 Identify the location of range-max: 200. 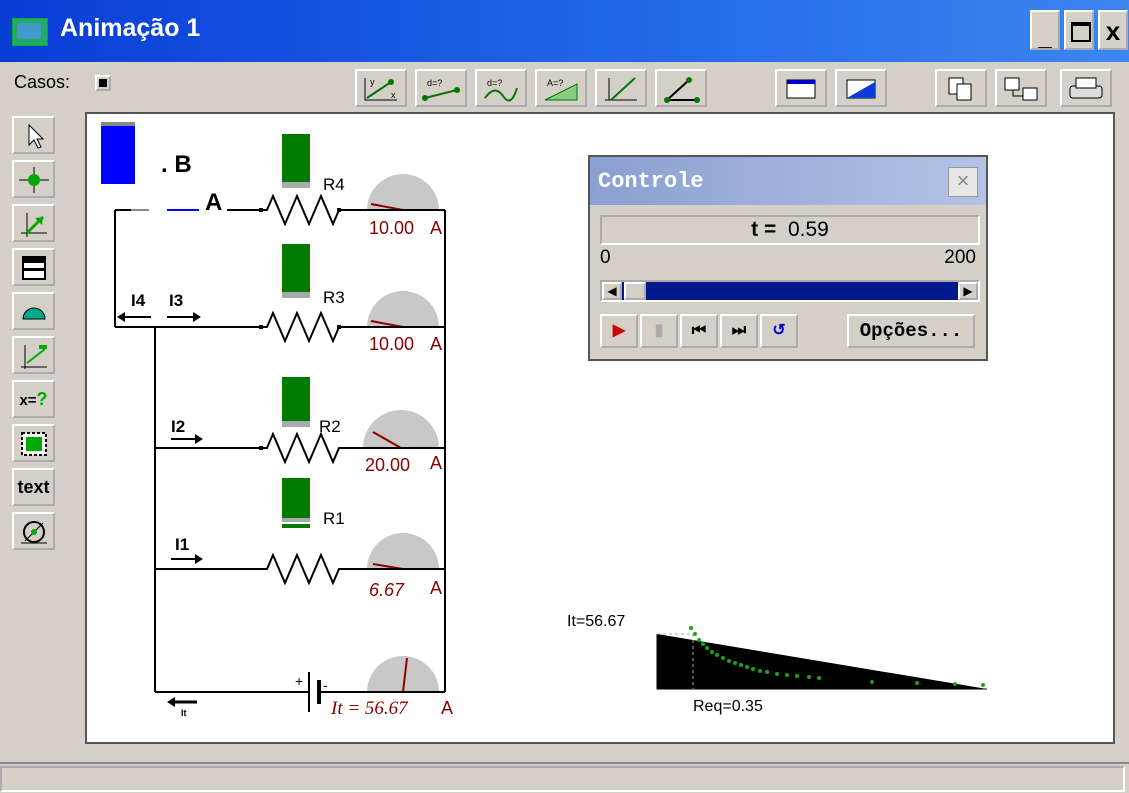
(960, 257).